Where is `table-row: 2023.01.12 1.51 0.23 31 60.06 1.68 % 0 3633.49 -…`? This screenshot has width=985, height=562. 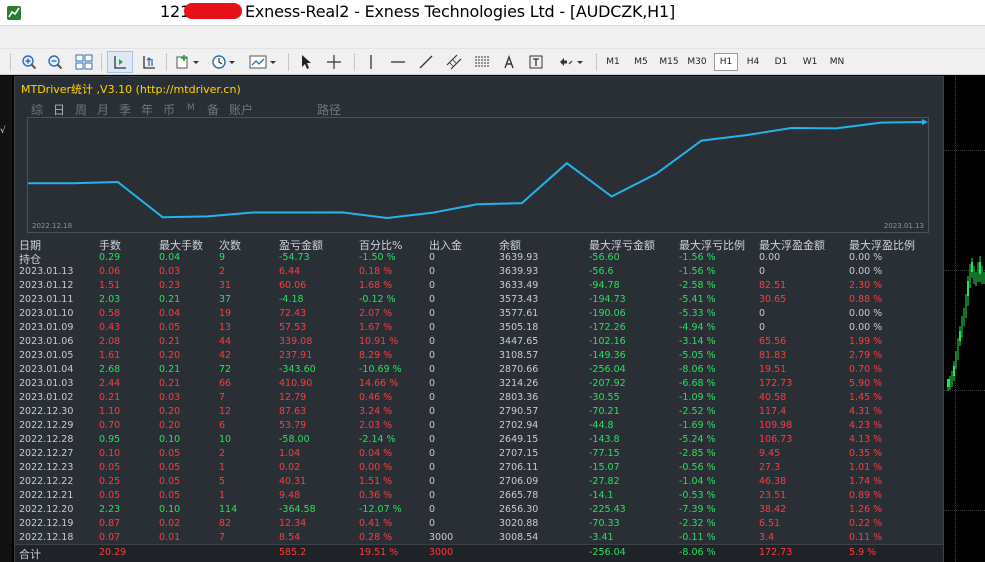 table-row: 2023.01.12 1.51 0.23 31 60.06 1.68 % 0 3633.49 -… is located at coordinates (479, 287).